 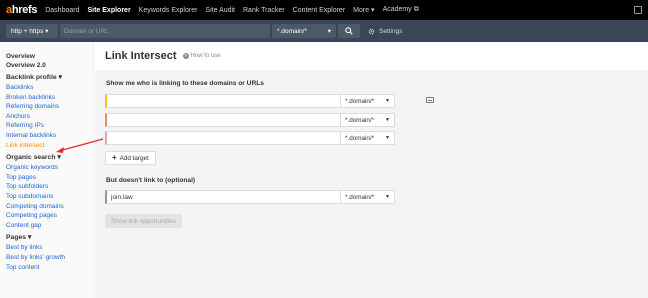 I want to click on sidebar-item-anchors: Anchors, so click(x=49, y=117).